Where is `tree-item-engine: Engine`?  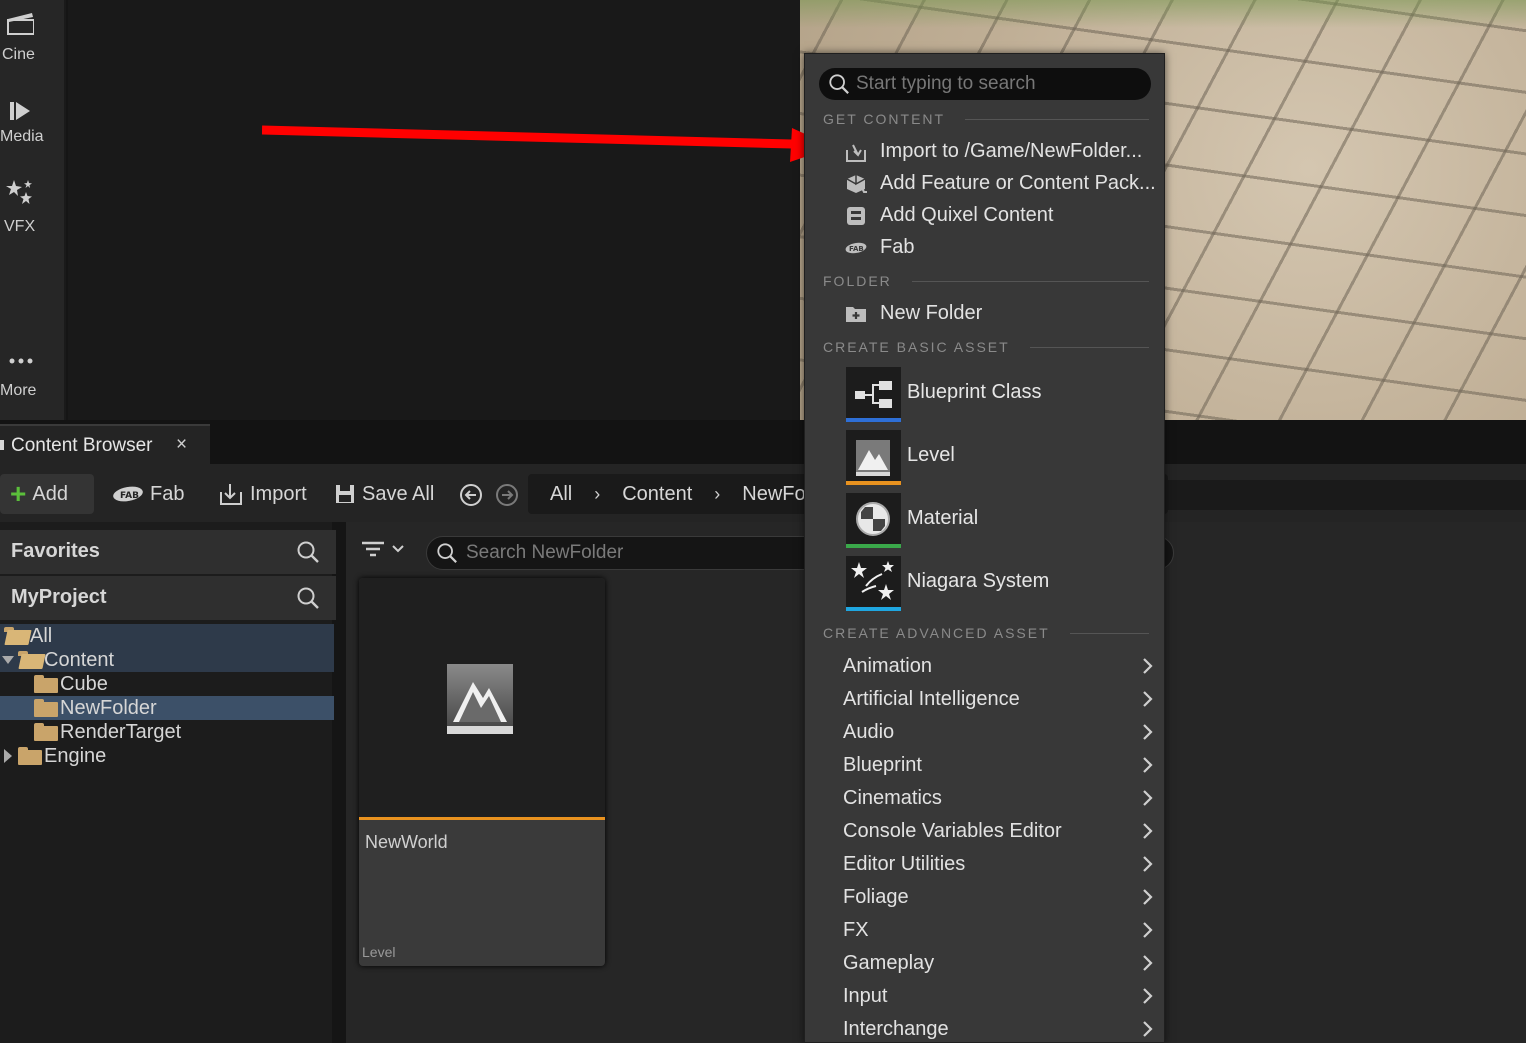 tree-item-engine: Engine is located at coordinates (167, 756).